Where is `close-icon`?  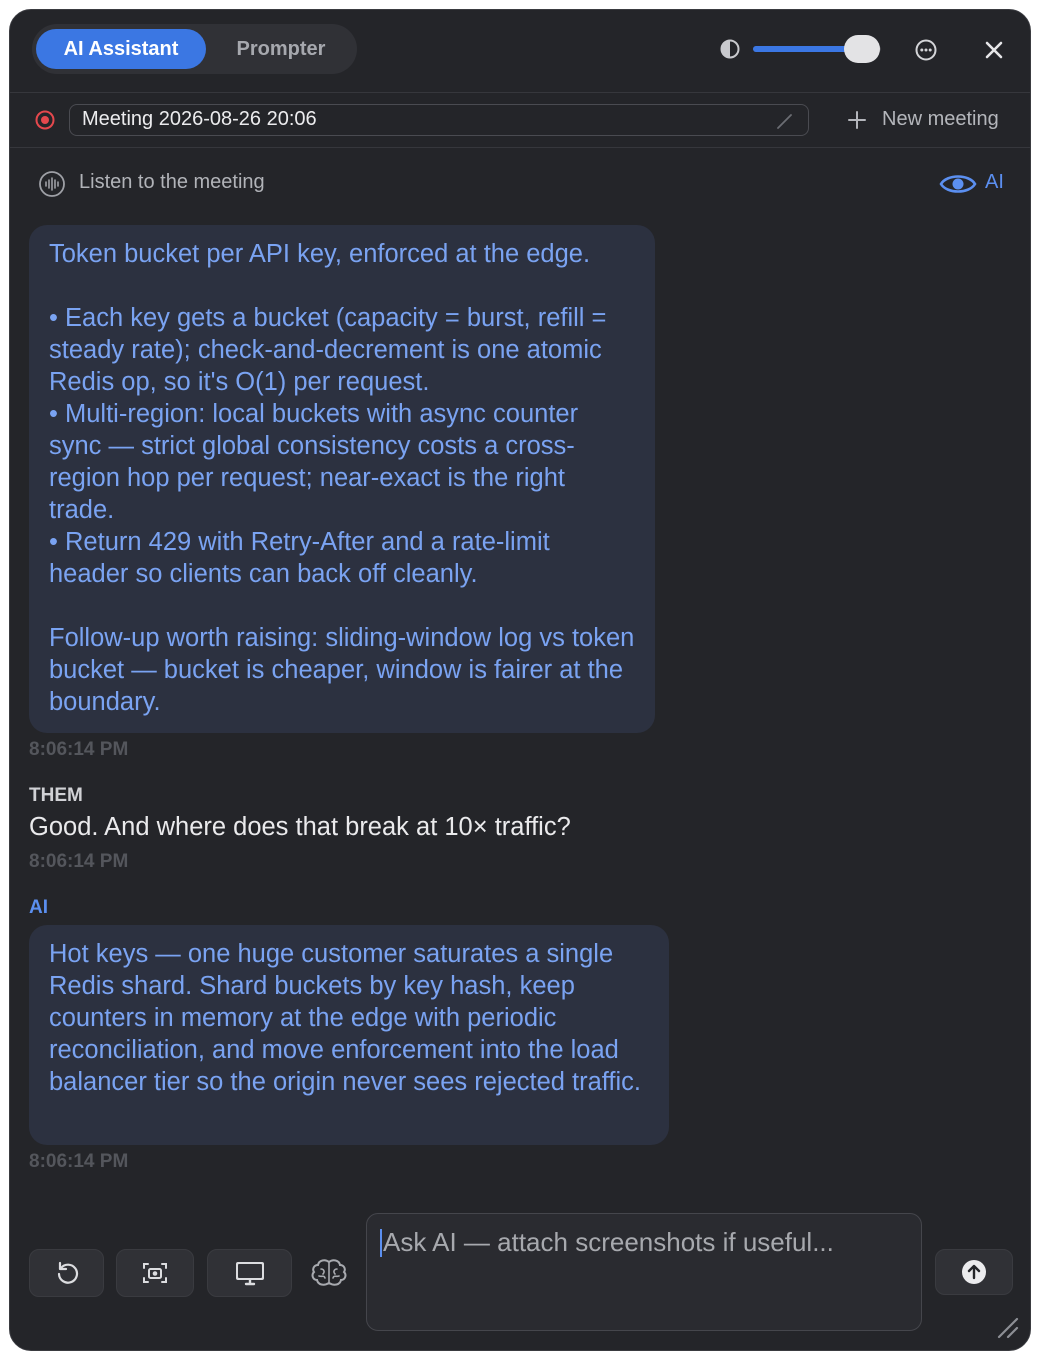
close-icon is located at coordinates (994, 50).